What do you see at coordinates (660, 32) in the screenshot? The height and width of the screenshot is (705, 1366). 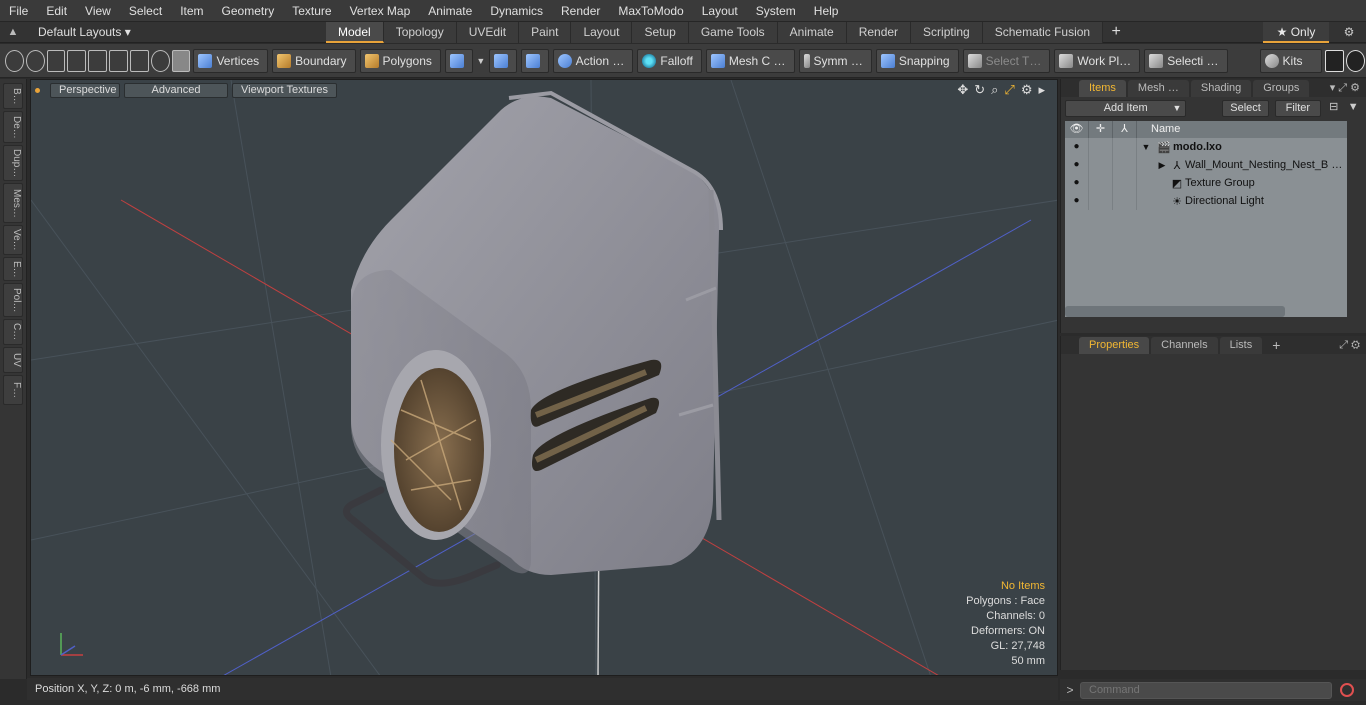 I see `tab-setup: Setup` at bounding box center [660, 32].